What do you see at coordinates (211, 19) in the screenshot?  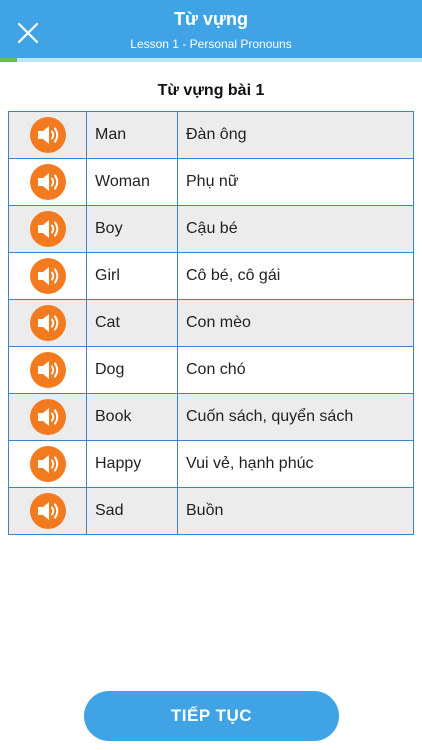 I see `page-title: Từ vựng` at bounding box center [211, 19].